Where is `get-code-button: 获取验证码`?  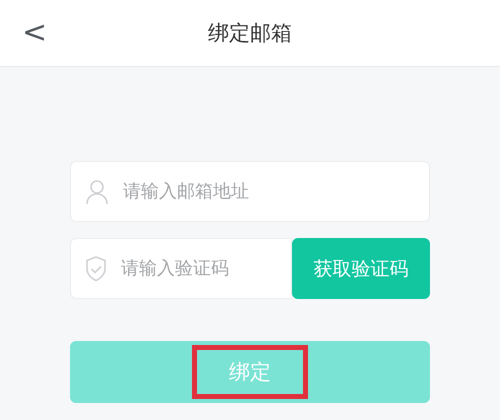 get-code-button: 获取验证码 is located at coordinates (361, 268).